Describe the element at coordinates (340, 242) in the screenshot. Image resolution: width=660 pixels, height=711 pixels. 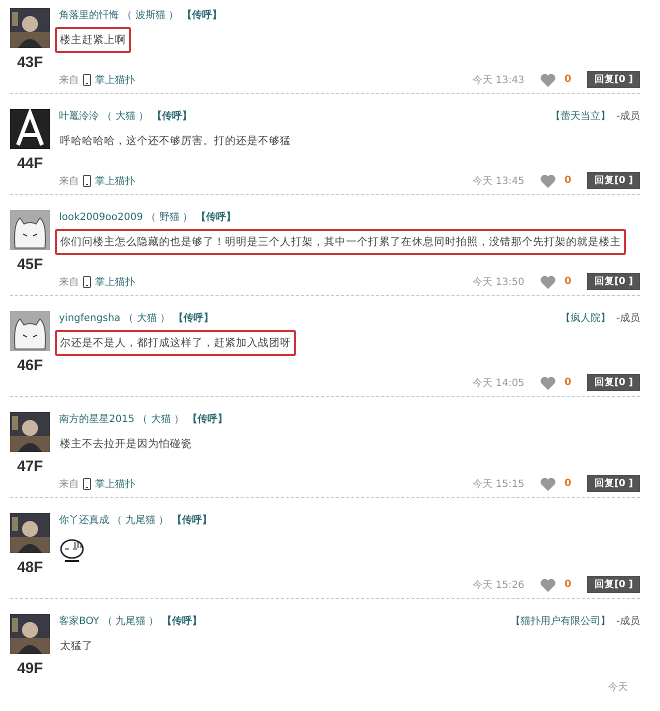
I see `highlighted-comment: 你们问楼主怎么隐藏的也是够了！明明是三个人打架，其中一个打累了在休息同时拍照，没错那个先打架的就是楼主` at that location.